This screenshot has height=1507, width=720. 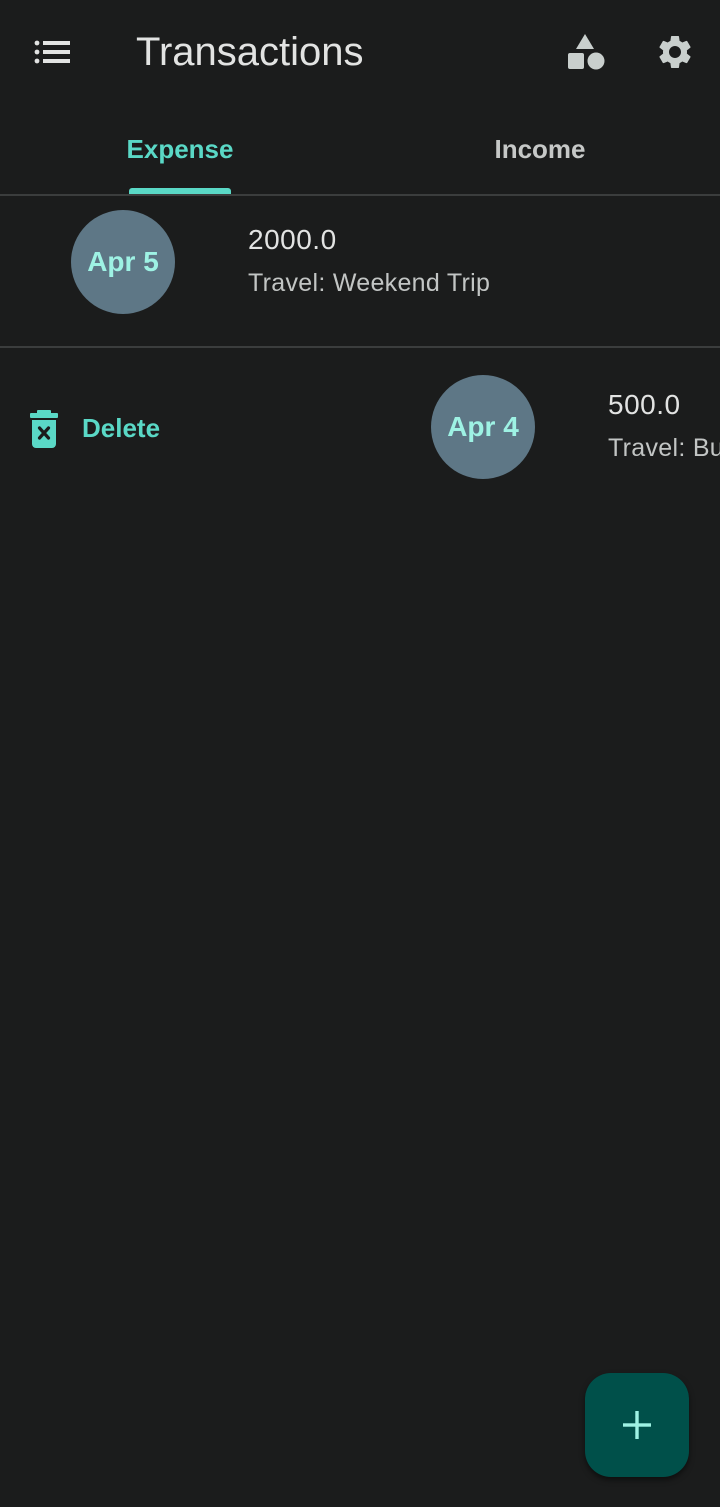 I want to click on list-icon, so click(x=52, y=52).